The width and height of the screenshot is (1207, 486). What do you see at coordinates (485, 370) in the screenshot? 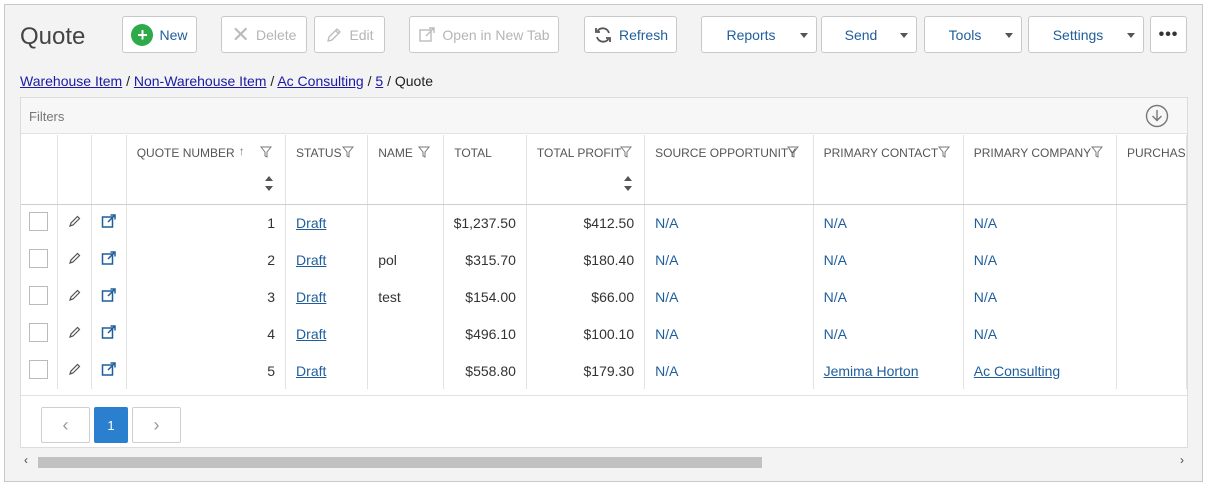
I see `total-cell: $558.80` at bounding box center [485, 370].